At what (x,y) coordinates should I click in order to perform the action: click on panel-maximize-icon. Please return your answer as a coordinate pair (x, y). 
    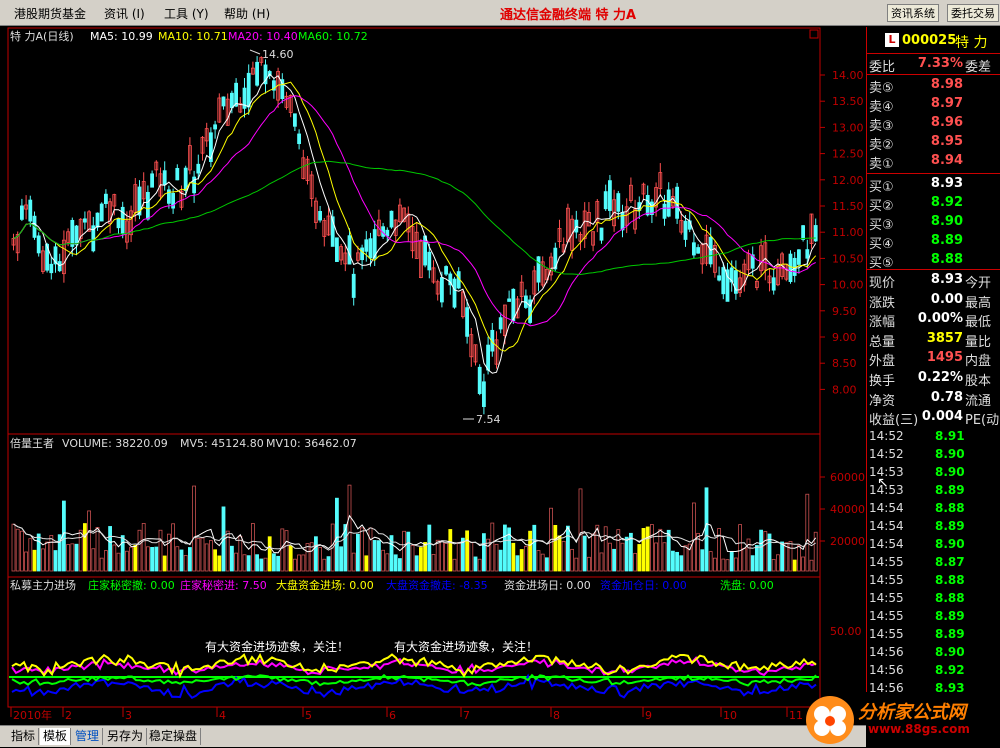
    Looking at the image, I should click on (814, 34).